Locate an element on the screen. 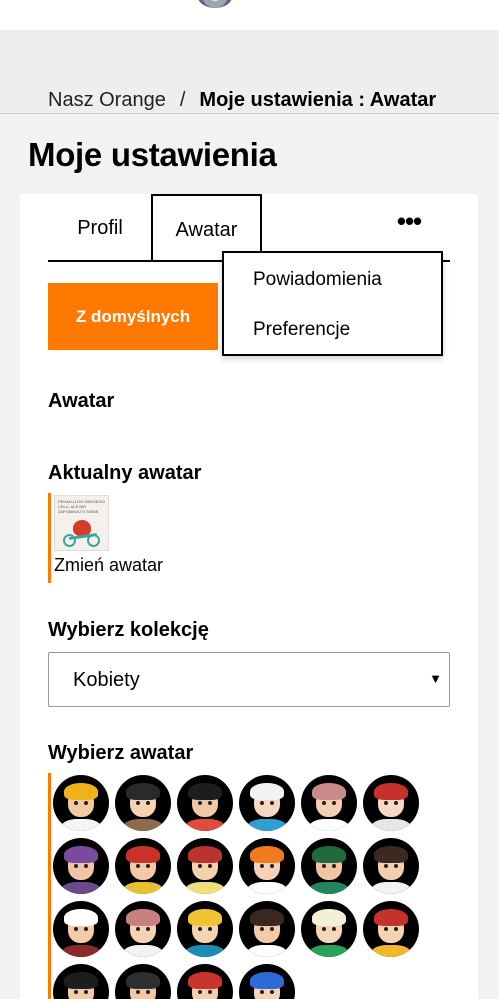 Image resolution: width=499 pixels, height=999 pixels. menu-item-powiadomienia: Powiadomienia is located at coordinates (317, 280).